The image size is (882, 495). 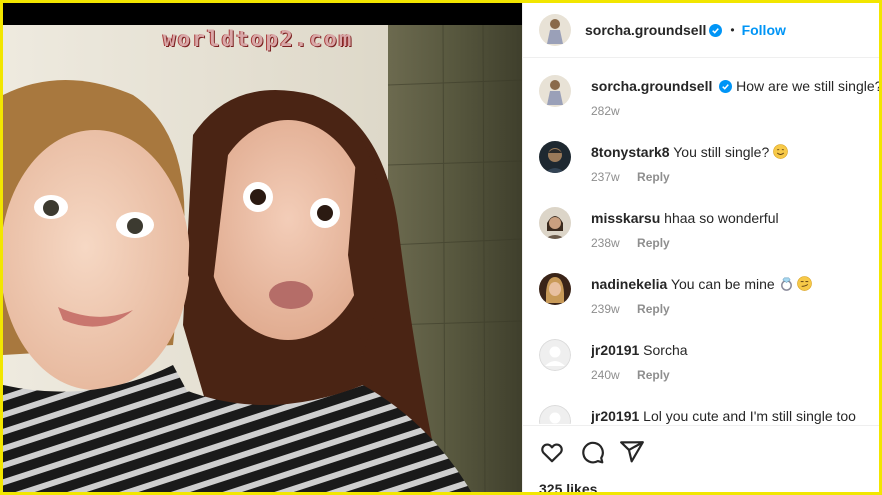 I want to click on comment-age: 282w, so click(x=605, y=111).